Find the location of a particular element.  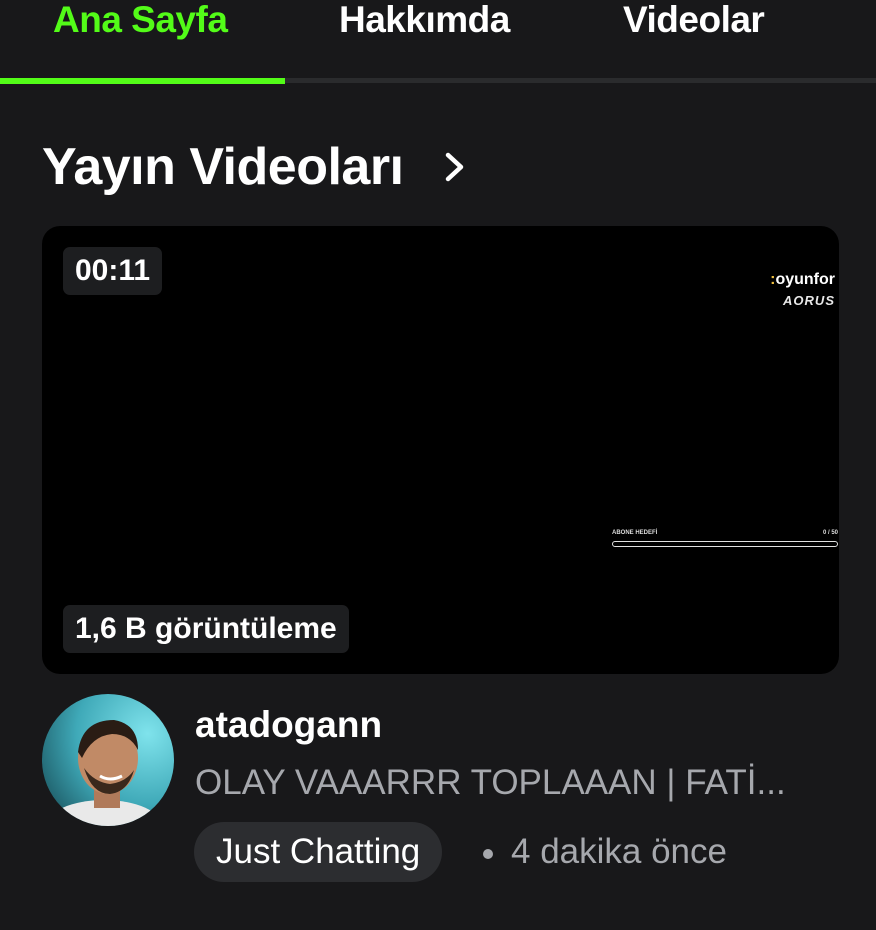

active-tab-indicator is located at coordinates (142, 81).